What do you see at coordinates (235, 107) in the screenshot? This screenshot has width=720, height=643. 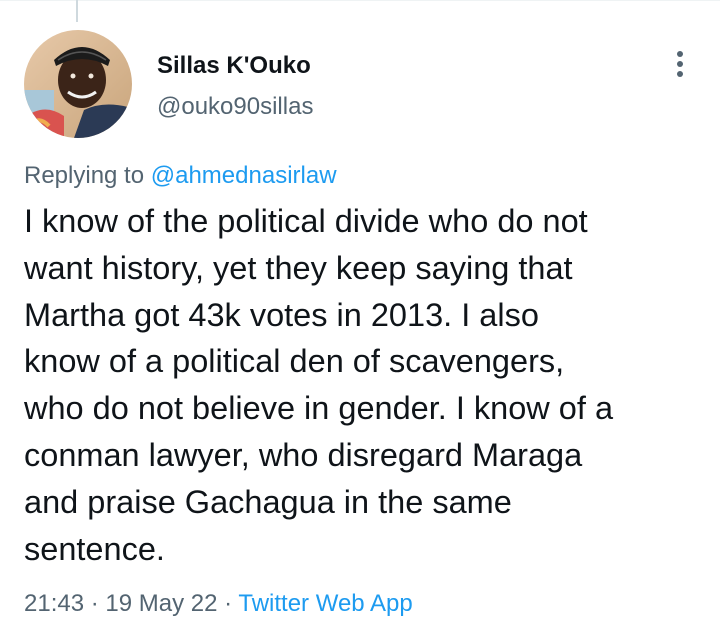 I see `author-handle: @ouko90sillas` at bounding box center [235, 107].